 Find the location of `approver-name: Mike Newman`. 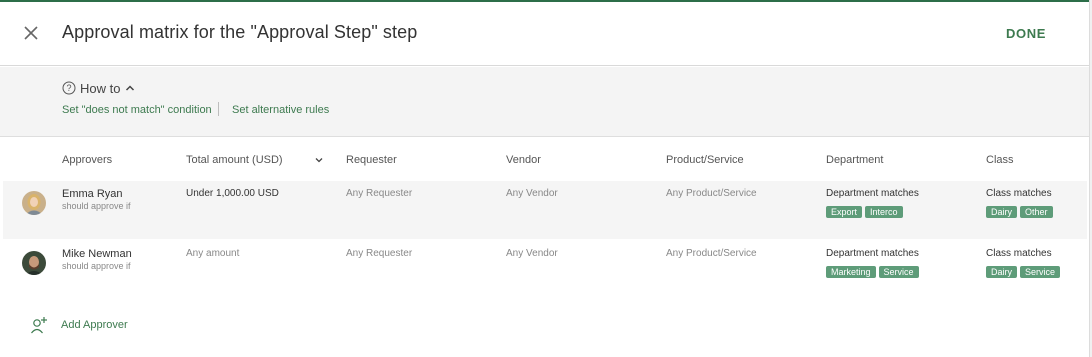

approver-name: Mike Newman is located at coordinates (97, 254).